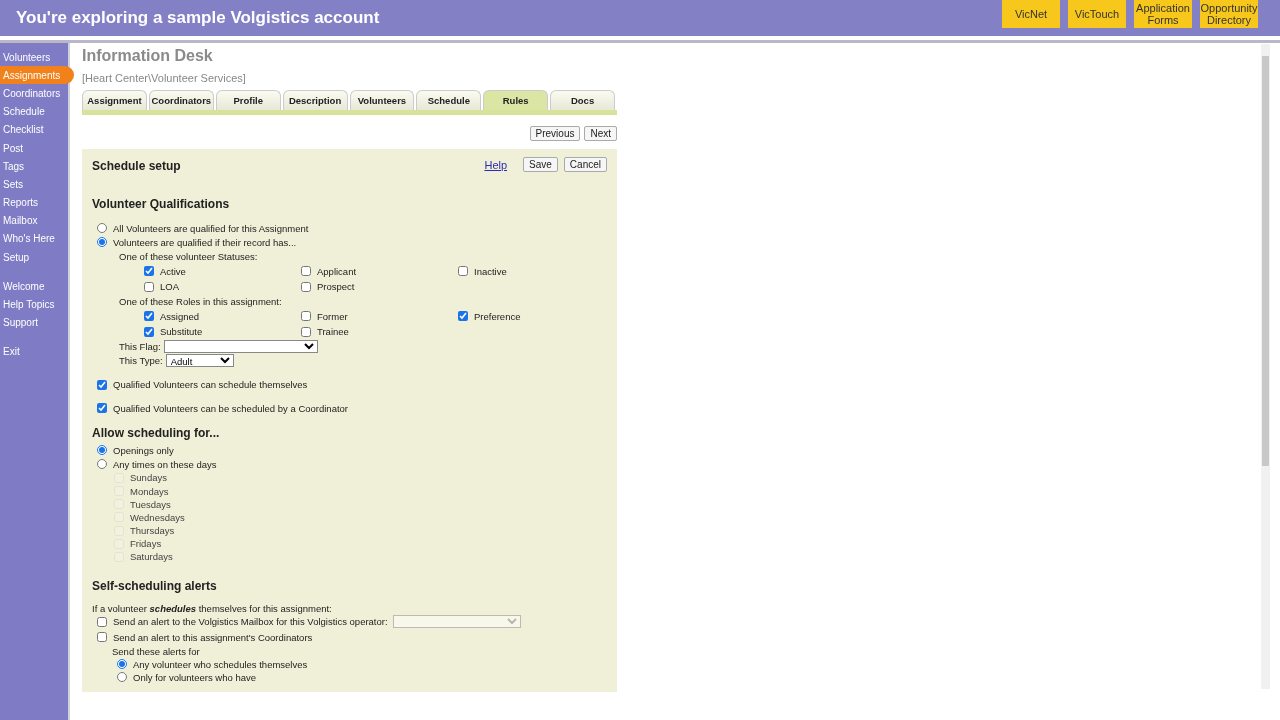 The image size is (1280, 720). What do you see at coordinates (198, 18) in the screenshot?
I see `header-title: You're exploring a sample Volgistics account` at bounding box center [198, 18].